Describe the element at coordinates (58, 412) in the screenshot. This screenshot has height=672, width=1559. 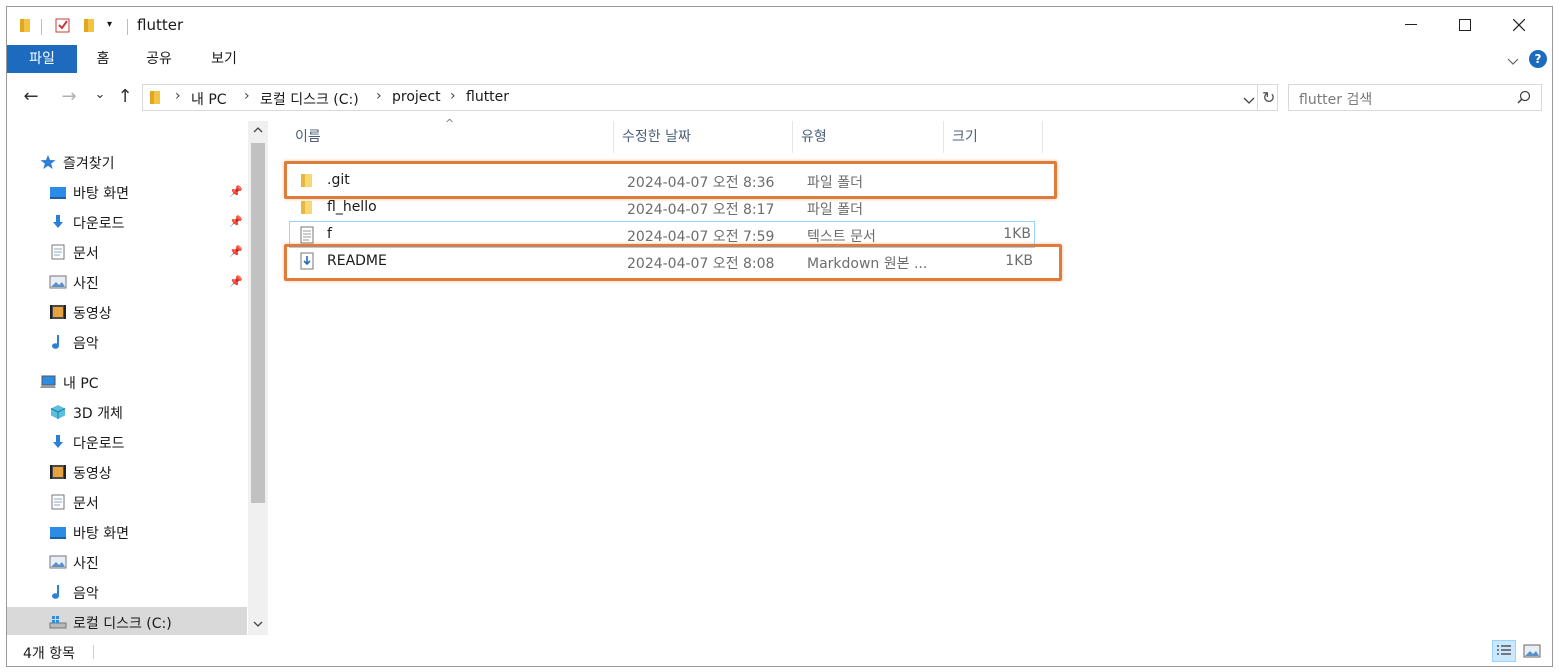
I see `cube-icon` at that location.